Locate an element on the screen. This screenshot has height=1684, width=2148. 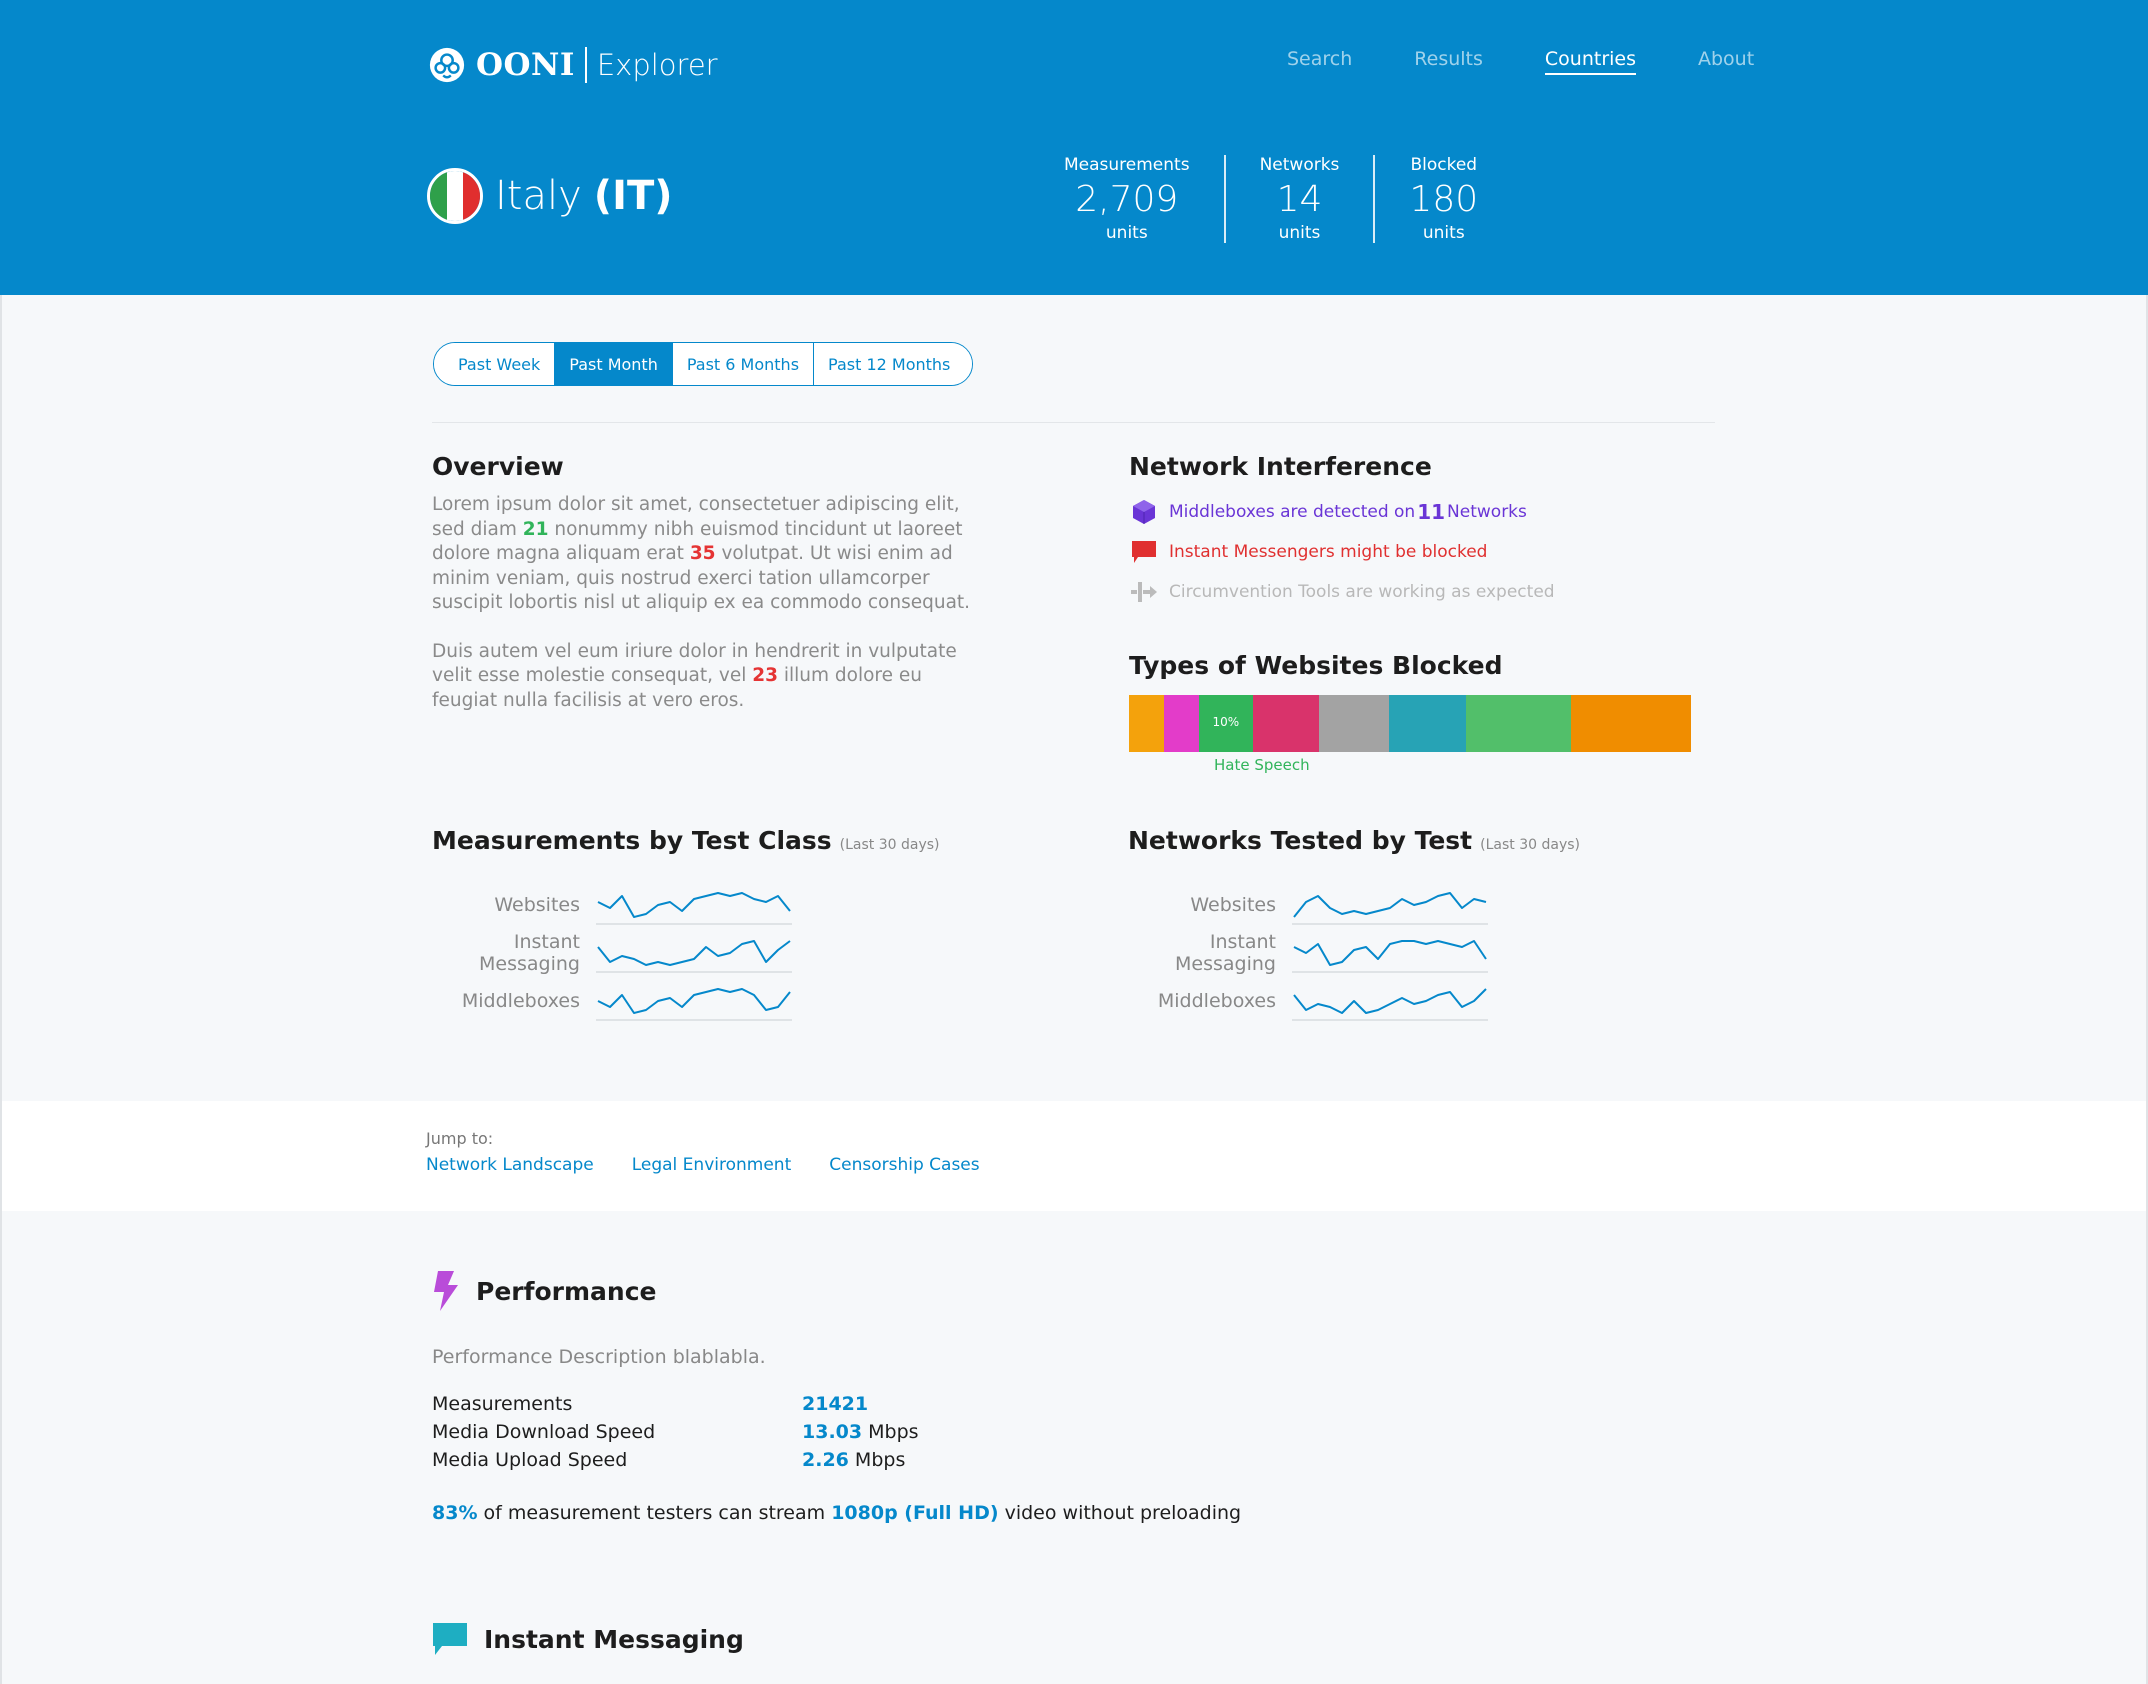
performance-header: Performance is located at coordinates (982, 1291).